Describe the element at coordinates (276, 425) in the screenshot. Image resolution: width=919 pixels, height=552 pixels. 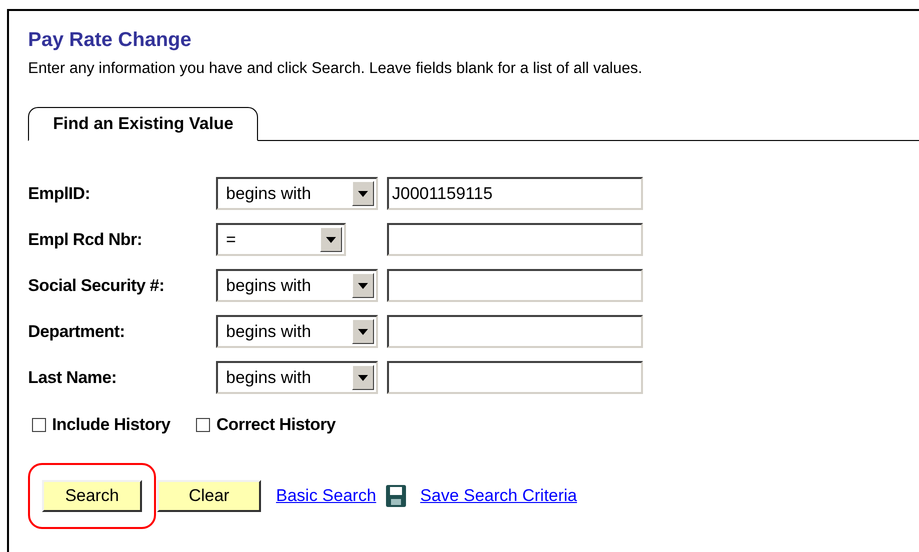
I see `checkbox-label: Correct History` at that location.